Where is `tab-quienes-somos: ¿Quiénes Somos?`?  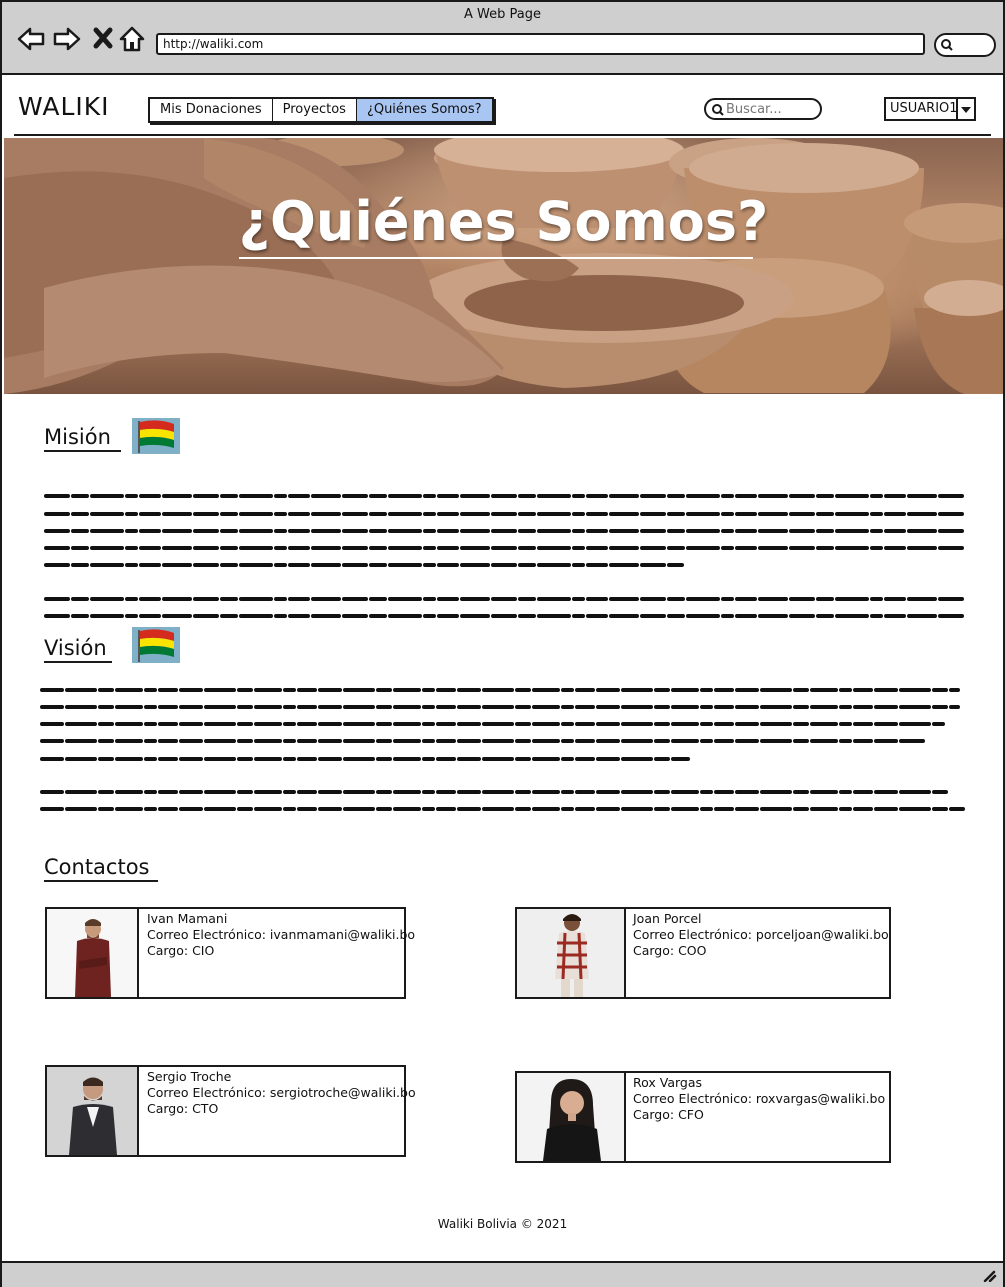
tab-quienes-somos: ¿Quiénes Somos? is located at coordinates (424, 110).